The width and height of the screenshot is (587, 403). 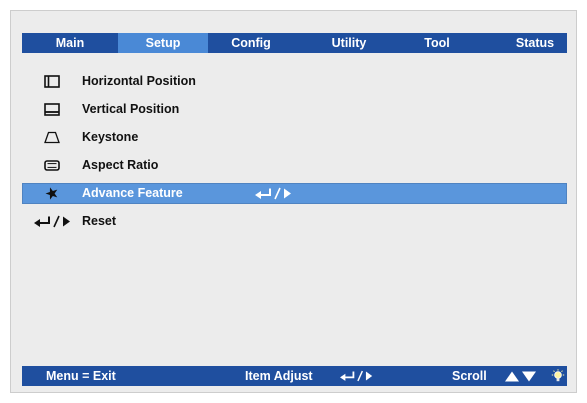 What do you see at coordinates (469, 376) in the screenshot?
I see `scroll-hint: Scroll` at bounding box center [469, 376].